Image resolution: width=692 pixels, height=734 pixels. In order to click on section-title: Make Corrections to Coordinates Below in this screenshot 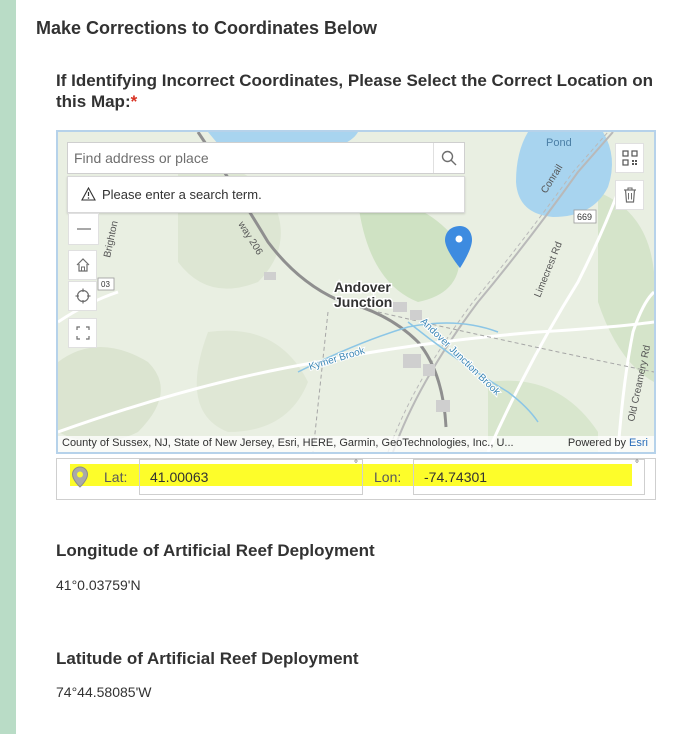, I will do `click(207, 28)`.